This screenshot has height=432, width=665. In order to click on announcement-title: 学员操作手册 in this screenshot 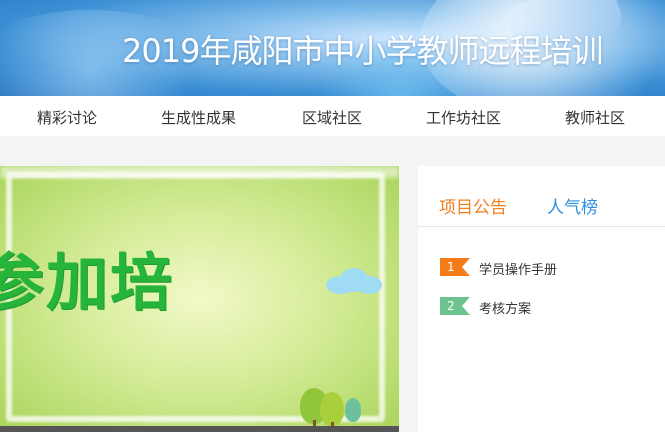, I will do `click(518, 268)`.